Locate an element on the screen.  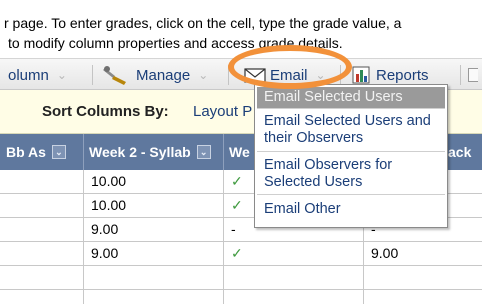
column-header-label: We is located at coordinates (239, 152).